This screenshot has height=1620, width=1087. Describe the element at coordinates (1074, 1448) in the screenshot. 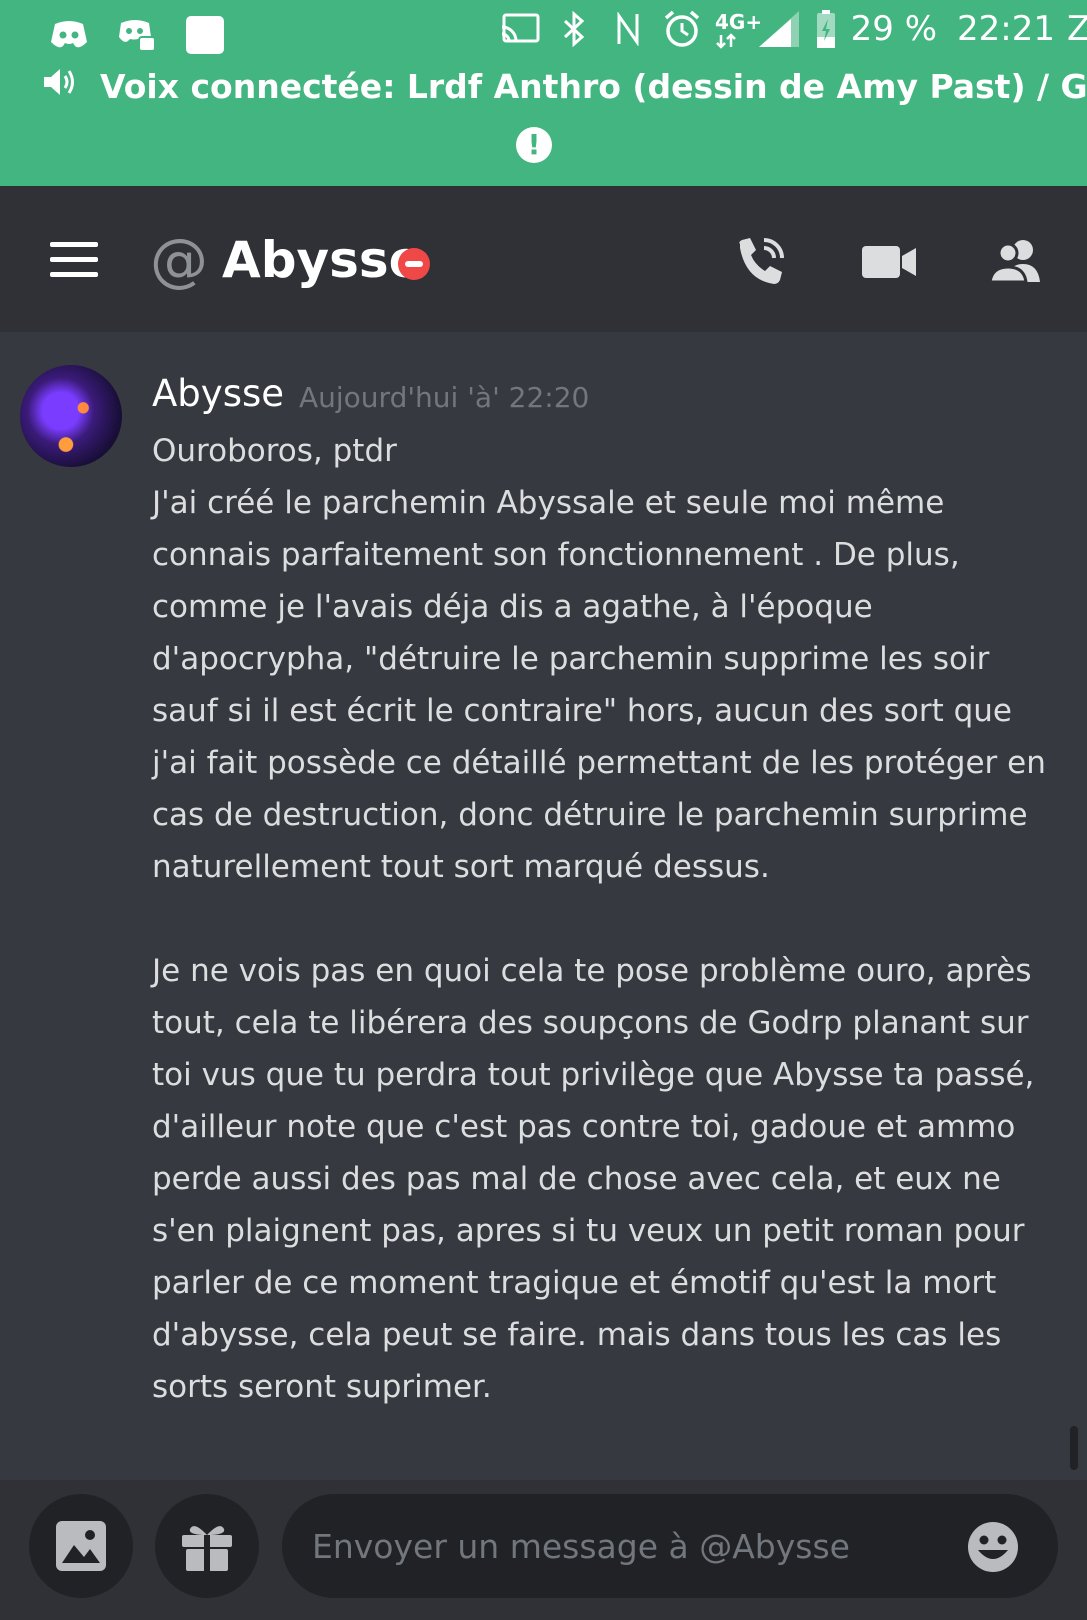

I see `scrollbar` at that location.